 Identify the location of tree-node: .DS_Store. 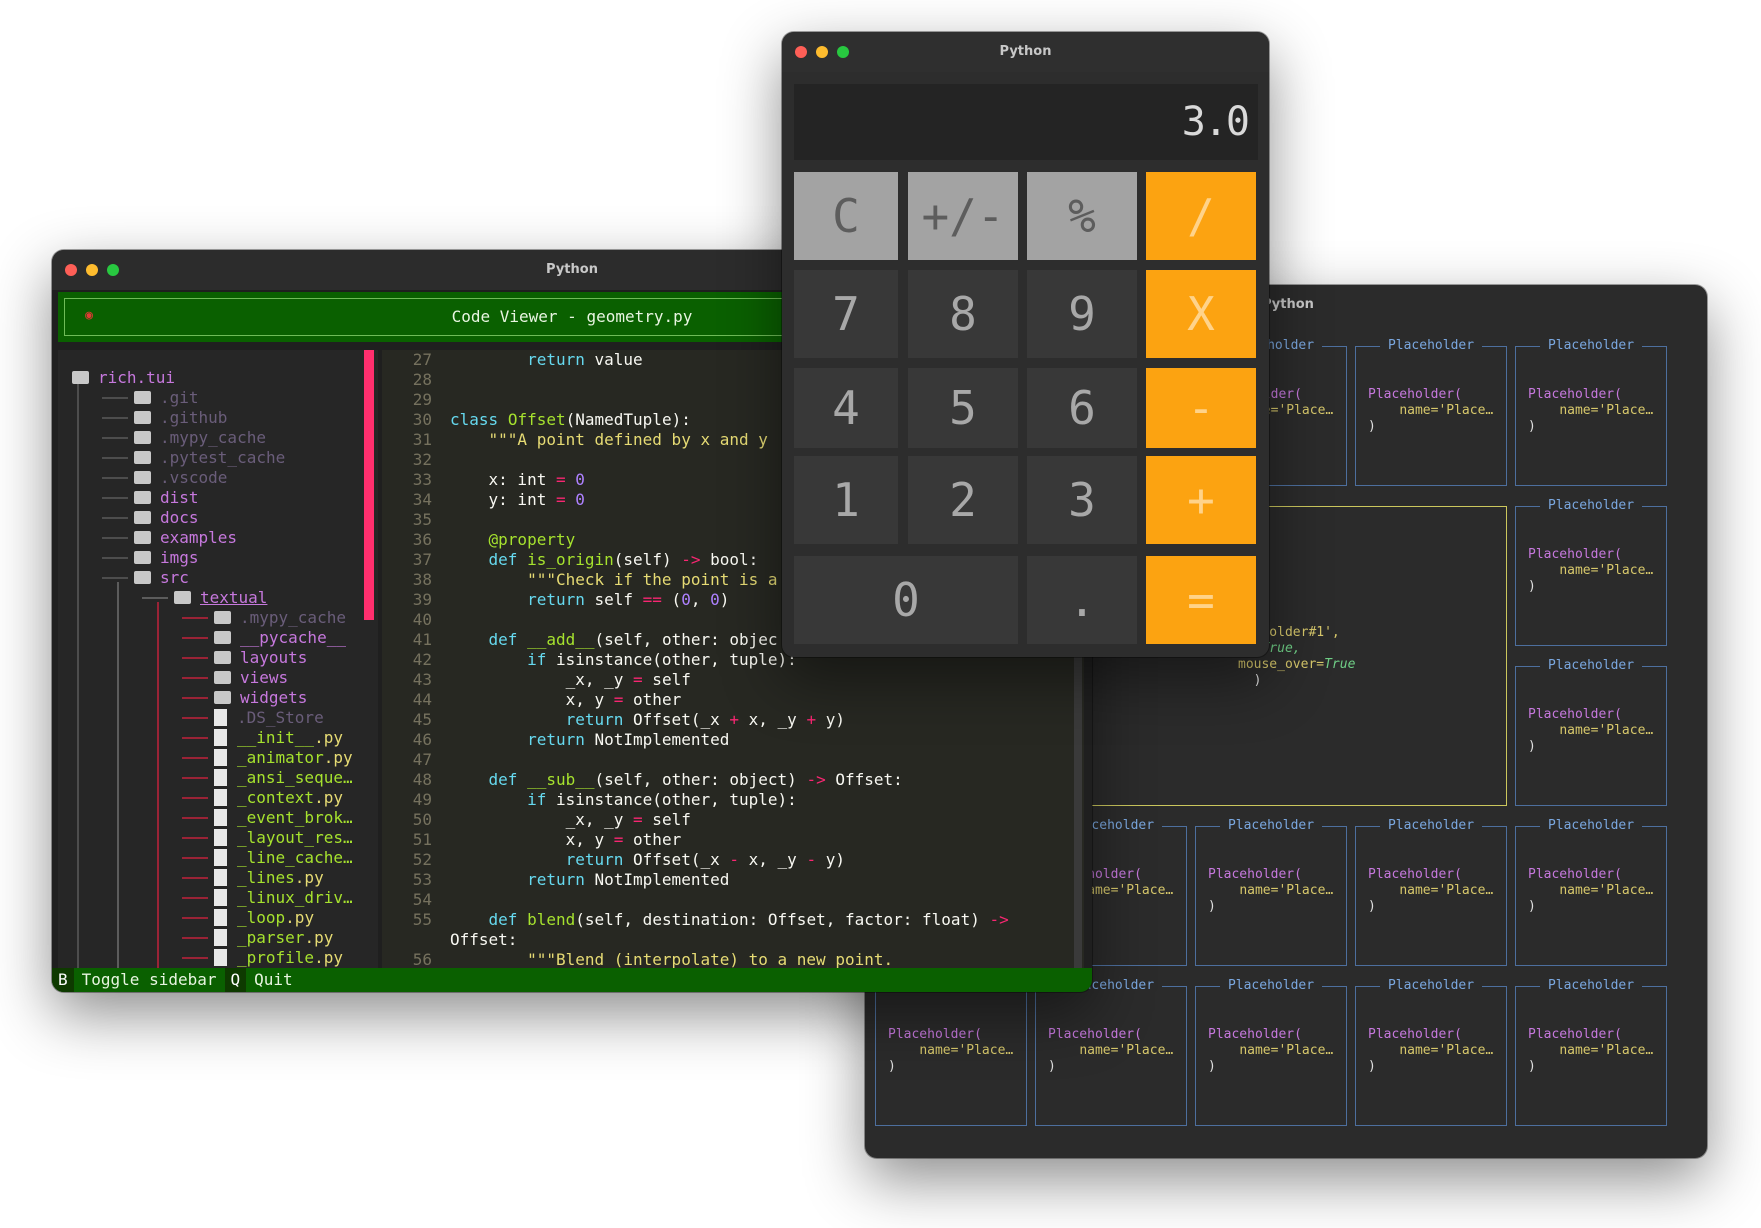
(269, 718).